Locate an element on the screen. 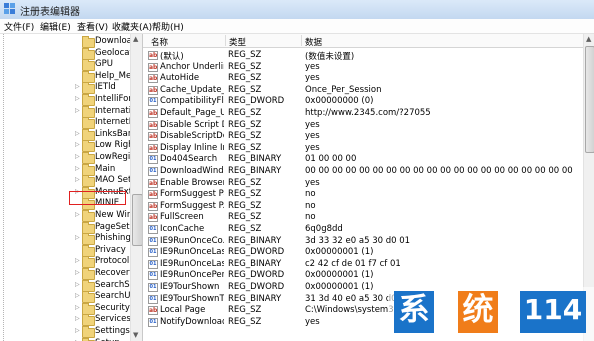  tree-item-searchscop: ▷ SearchScop is located at coordinates (71, 285).